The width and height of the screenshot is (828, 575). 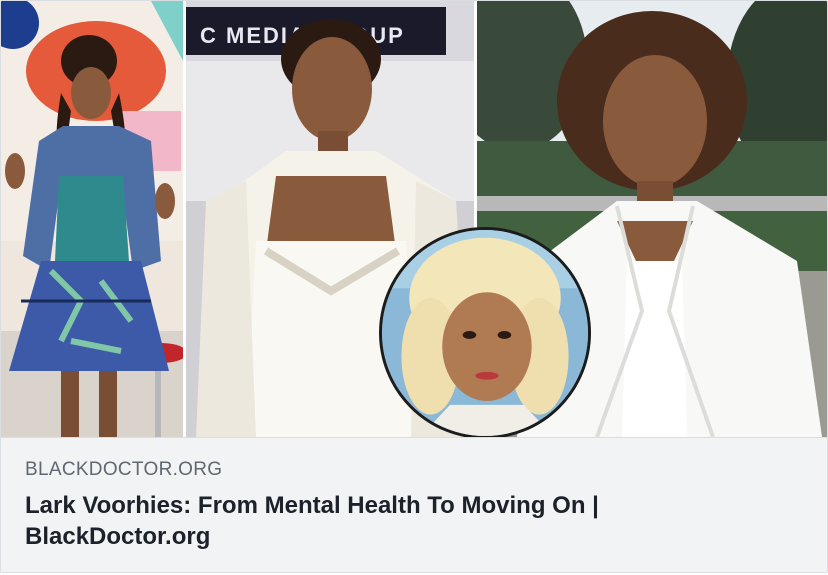 I want to click on circular-inset-photo, so click(x=485, y=332).